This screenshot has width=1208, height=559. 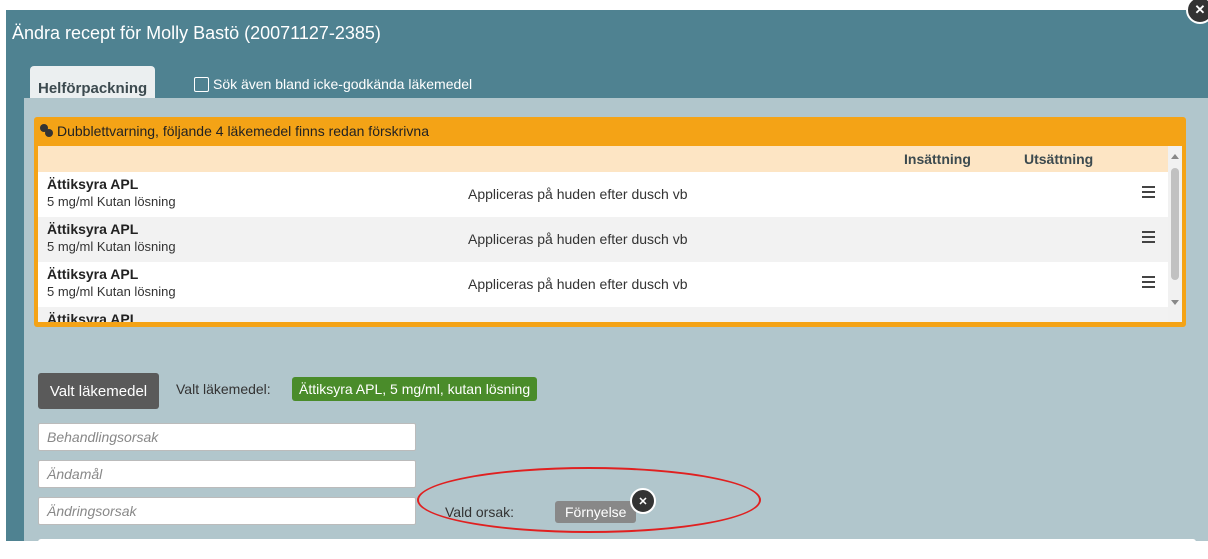 What do you see at coordinates (92, 511) in the screenshot?
I see `andringsorsak-placeholder: Ändringsorsak` at bounding box center [92, 511].